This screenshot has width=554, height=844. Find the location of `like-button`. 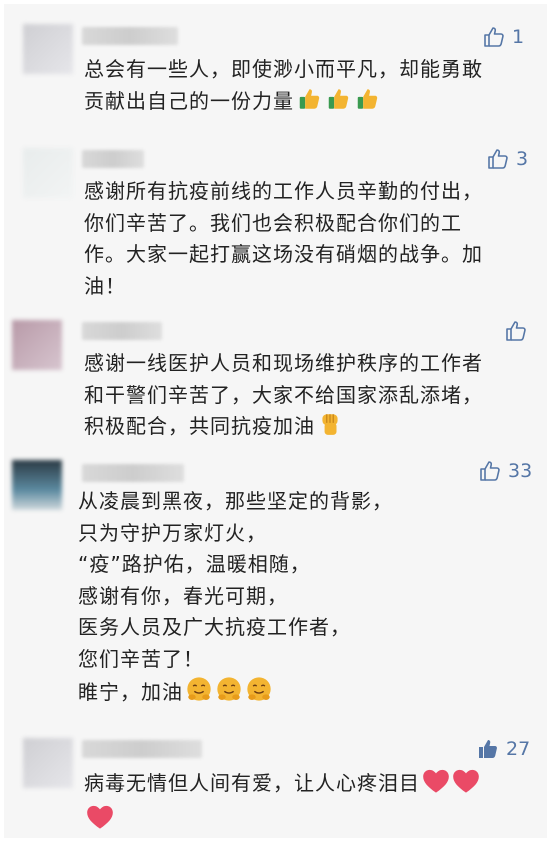

like-button is located at coordinates (519, 331).